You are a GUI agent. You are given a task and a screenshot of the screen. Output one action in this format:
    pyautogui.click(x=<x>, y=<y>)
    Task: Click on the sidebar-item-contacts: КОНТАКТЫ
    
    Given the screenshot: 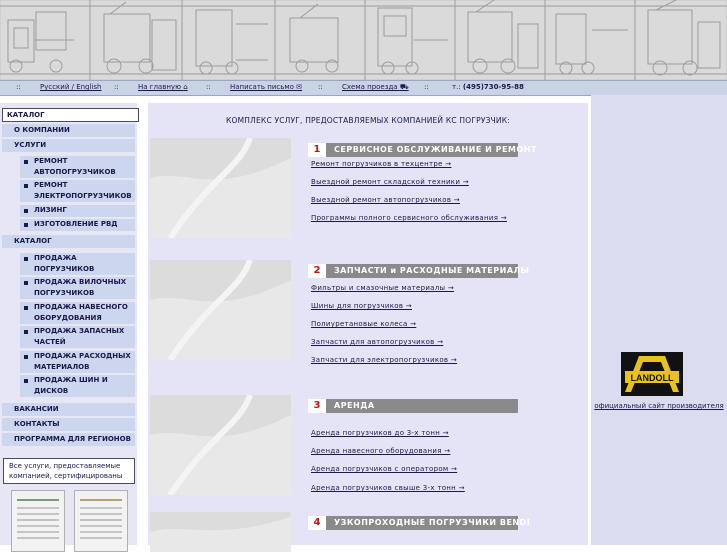 What is the action you would take?
    pyautogui.click(x=68, y=424)
    